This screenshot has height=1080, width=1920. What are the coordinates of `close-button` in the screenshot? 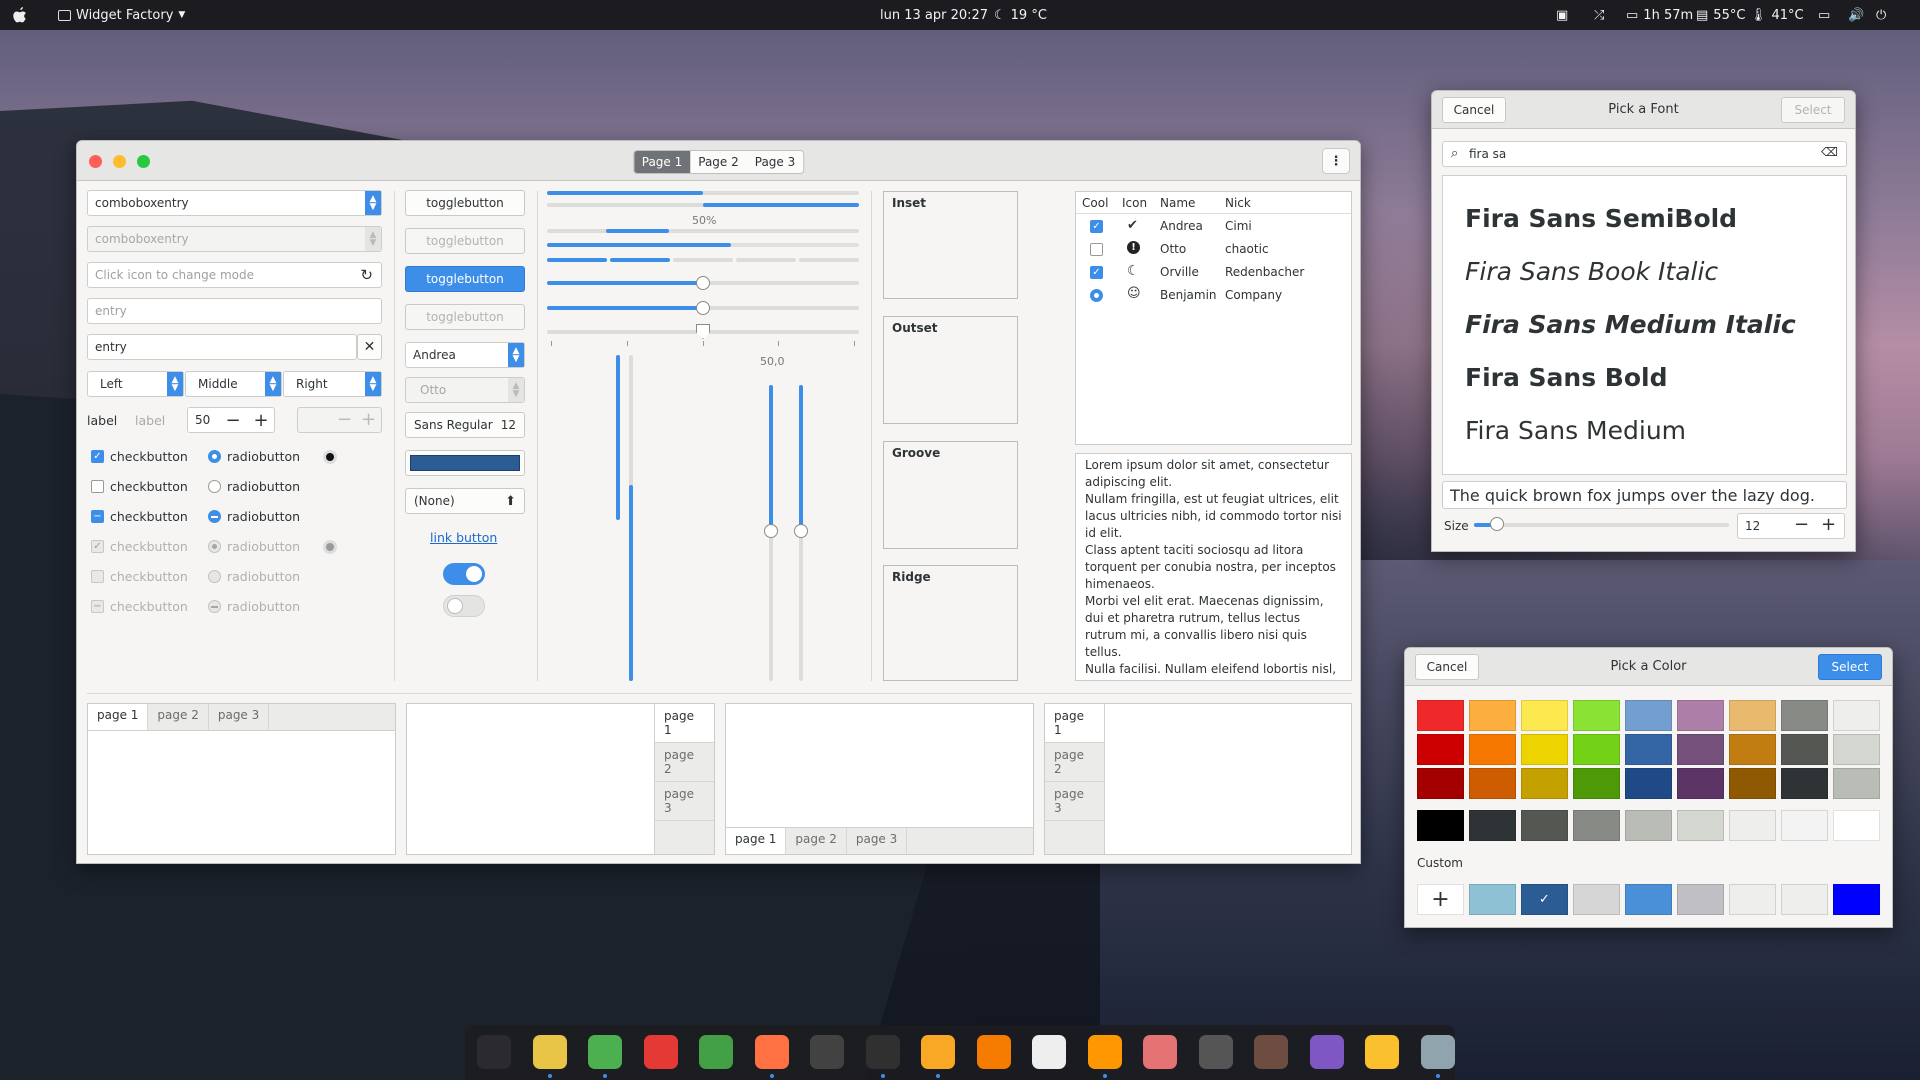 It's located at (95, 161).